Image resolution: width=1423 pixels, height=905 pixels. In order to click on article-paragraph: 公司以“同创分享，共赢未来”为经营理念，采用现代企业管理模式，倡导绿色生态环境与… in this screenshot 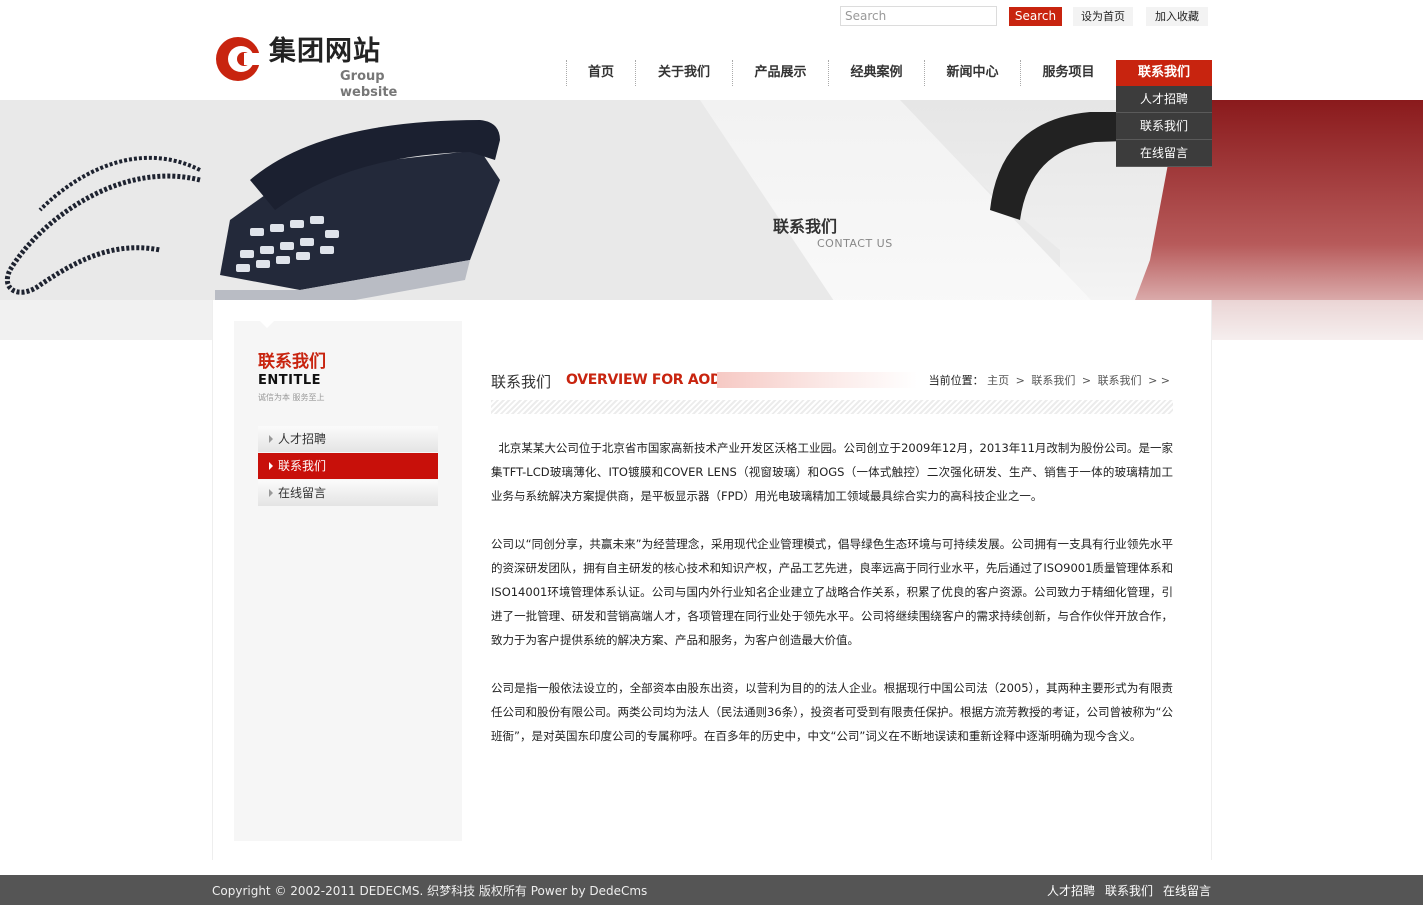, I will do `click(832, 592)`.